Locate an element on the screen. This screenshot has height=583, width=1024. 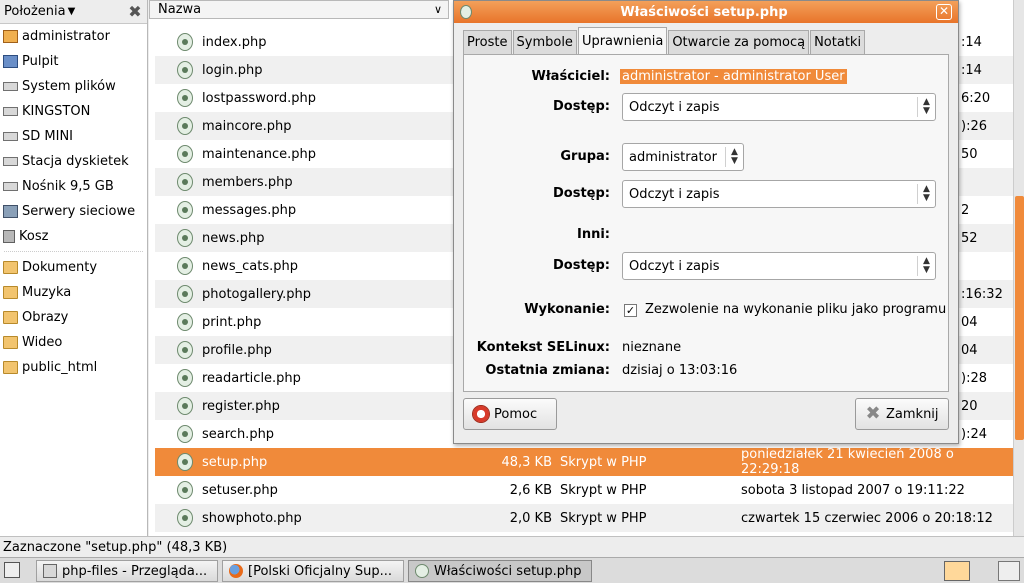
file-date-partial: :14 is located at coordinates (971, 42).